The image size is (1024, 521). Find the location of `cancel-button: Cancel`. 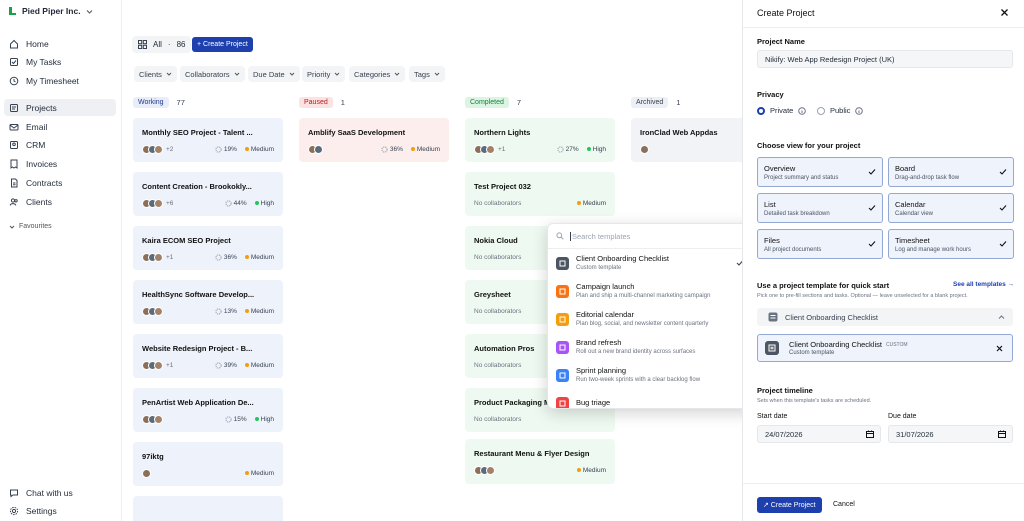

cancel-button: Cancel is located at coordinates (844, 504).